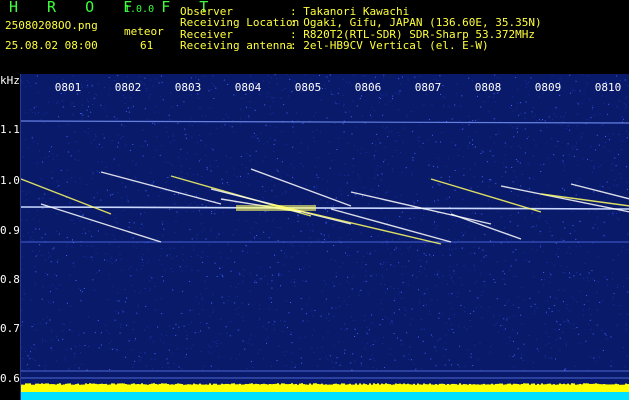  Describe the element at coordinates (548, 87) in the screenshot. I see `time-tick-0809: 0809` at that location.